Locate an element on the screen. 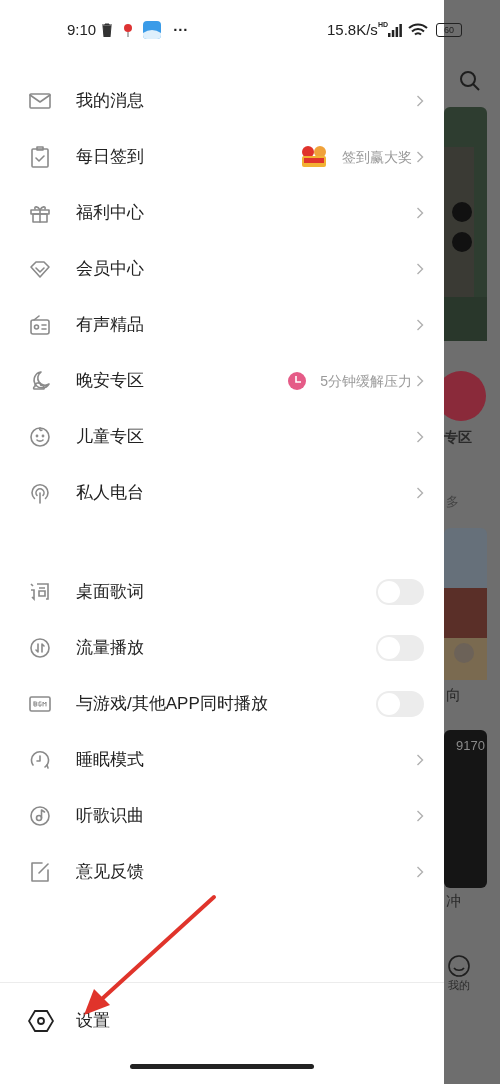  menu-item: 私人电台 is located at coordinates (222, 493).